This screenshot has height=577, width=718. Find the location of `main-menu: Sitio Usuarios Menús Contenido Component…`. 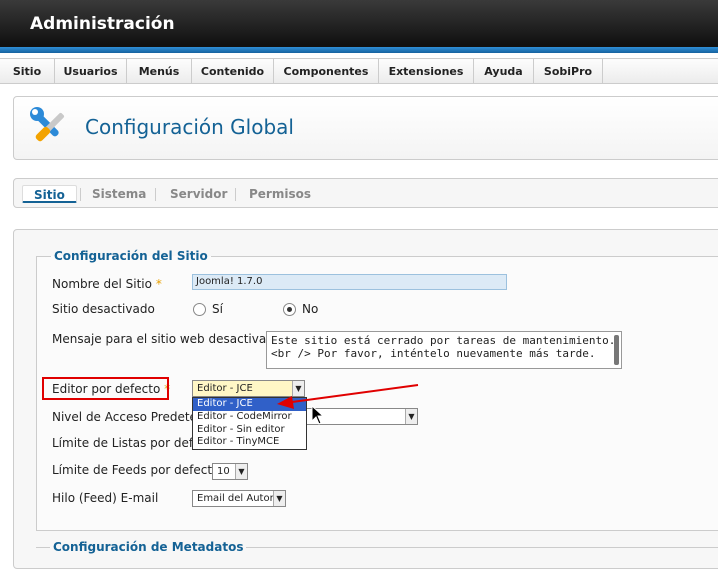

main-menu: Sitio Usuarios Menús Contenido Component… is located at coordinates (359, 71).